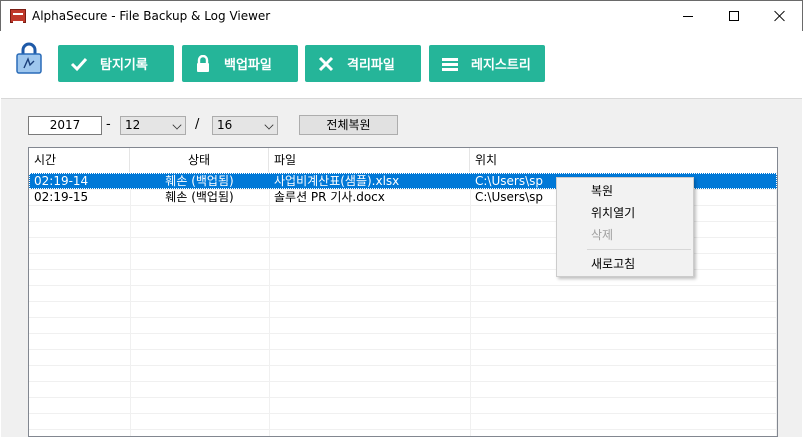 This screenshot has height=437, width=803. I want to click on month-select: 12, so click(153, 125).